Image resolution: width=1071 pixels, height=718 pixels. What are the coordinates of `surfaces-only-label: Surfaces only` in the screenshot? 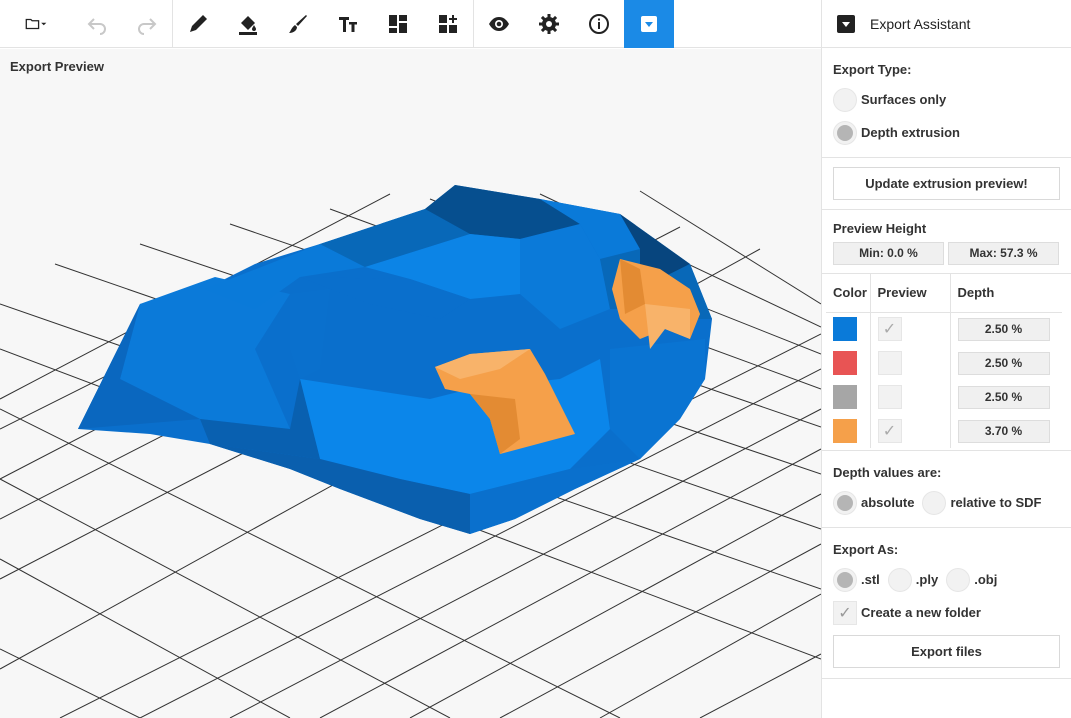 It's located at (904, 99).